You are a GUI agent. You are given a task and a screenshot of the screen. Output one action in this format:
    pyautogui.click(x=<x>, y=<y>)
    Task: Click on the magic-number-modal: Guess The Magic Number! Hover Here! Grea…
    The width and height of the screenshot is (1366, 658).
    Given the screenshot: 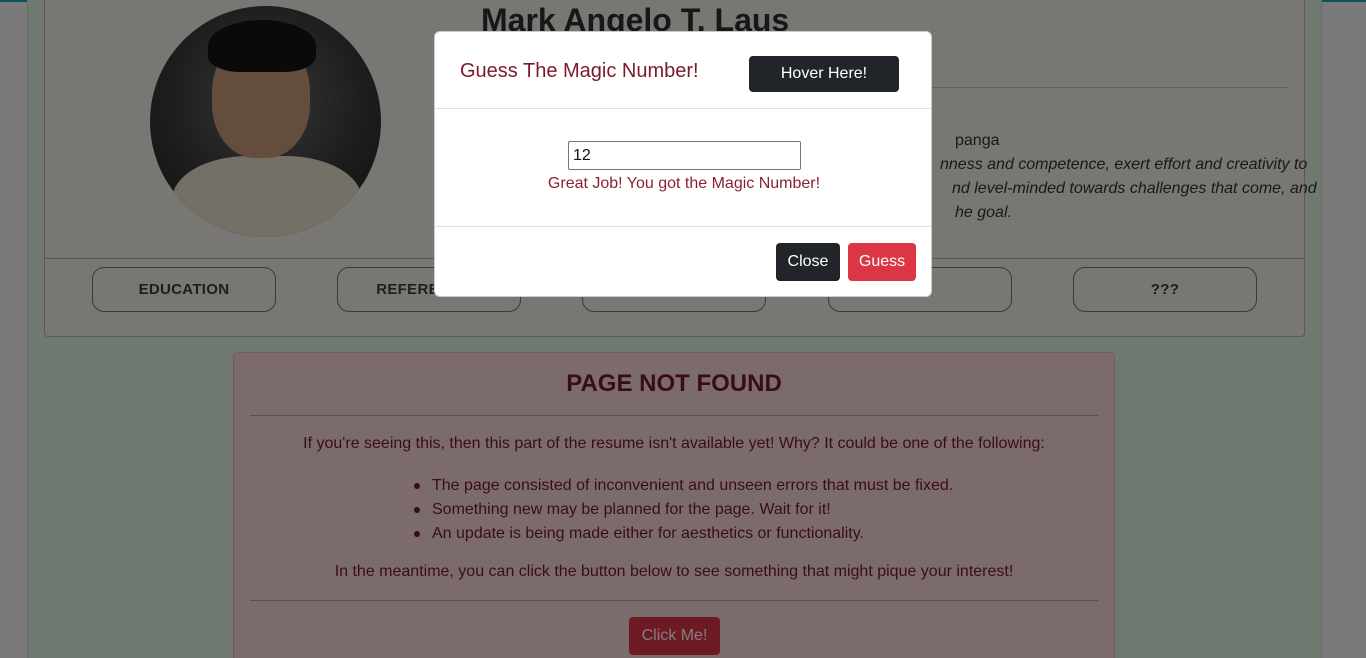 What is the action you would take?
    pyautogui.click(x=683, y=164)
    